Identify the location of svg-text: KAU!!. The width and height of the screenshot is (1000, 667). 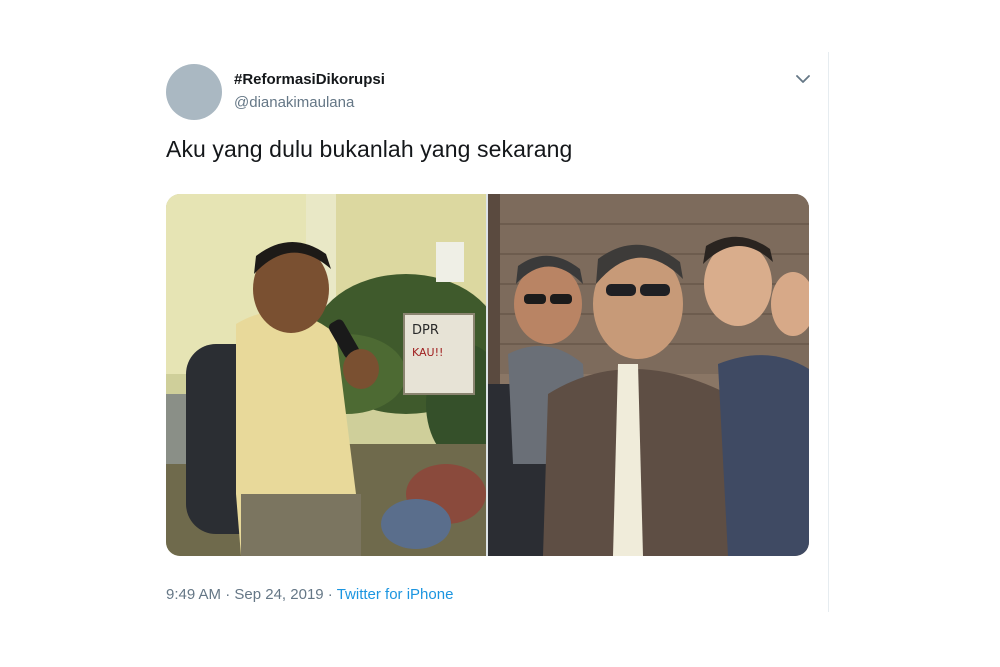
(427, 352).